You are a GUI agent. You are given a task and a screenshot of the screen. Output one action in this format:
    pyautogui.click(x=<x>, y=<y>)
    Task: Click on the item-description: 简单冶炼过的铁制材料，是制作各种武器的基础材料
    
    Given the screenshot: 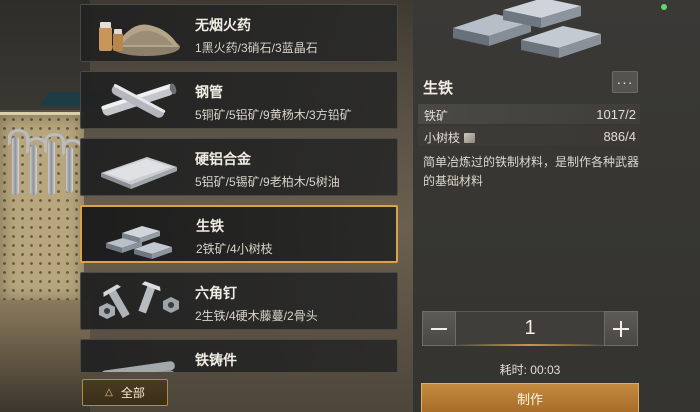 What is the action you would take?
    pyautogui.click(x=531, y=171)
    